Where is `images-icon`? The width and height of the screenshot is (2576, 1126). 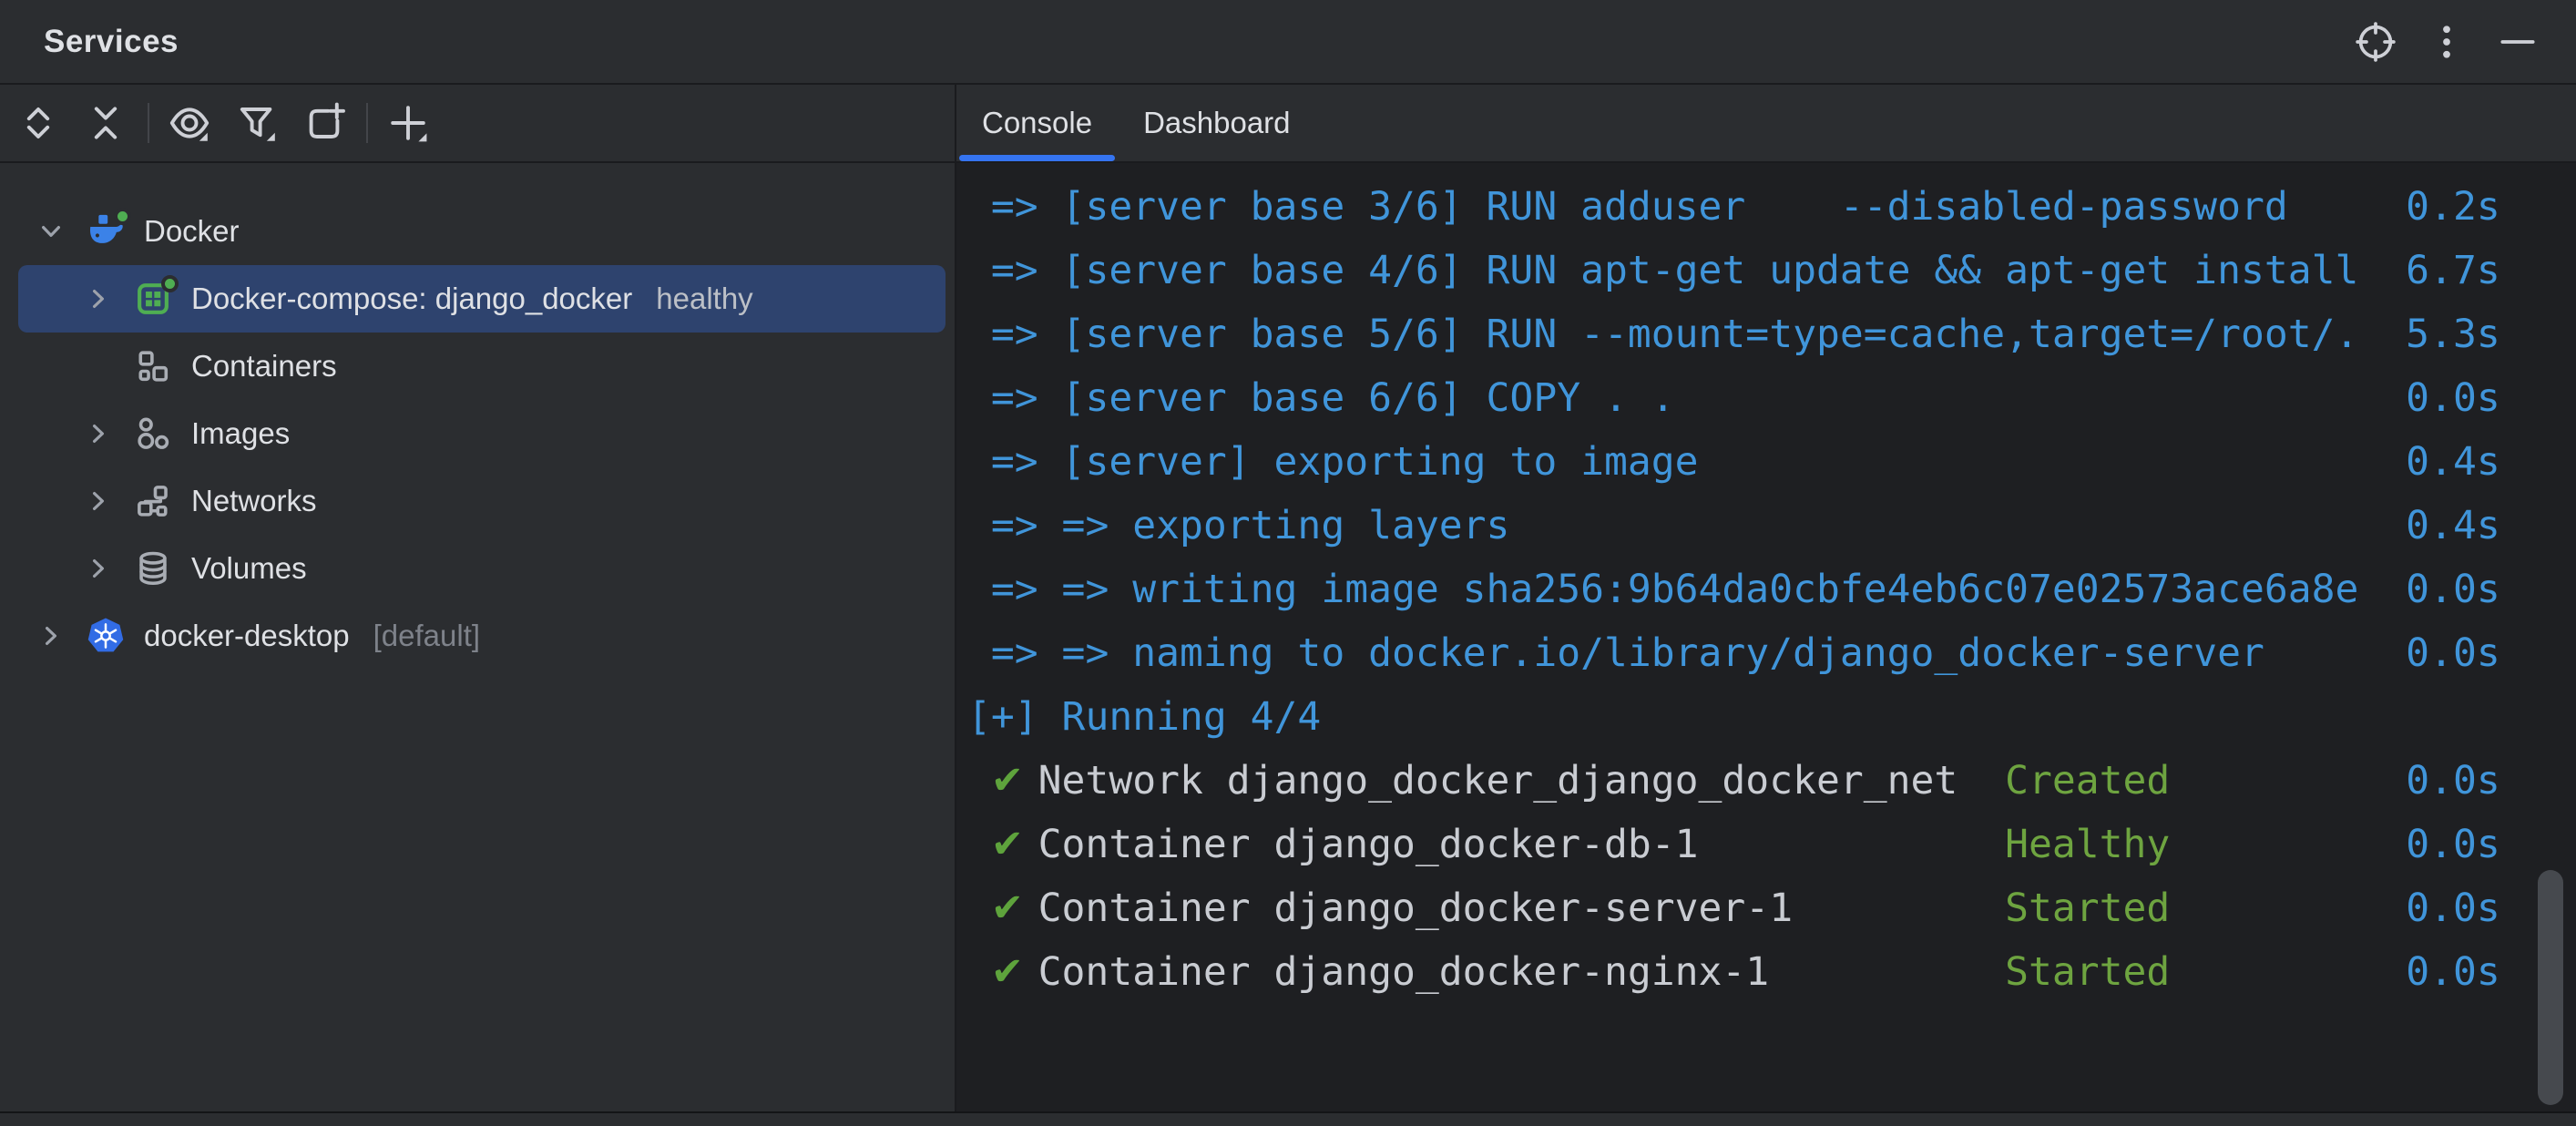
images-icon is located at coordinates (153, 434).